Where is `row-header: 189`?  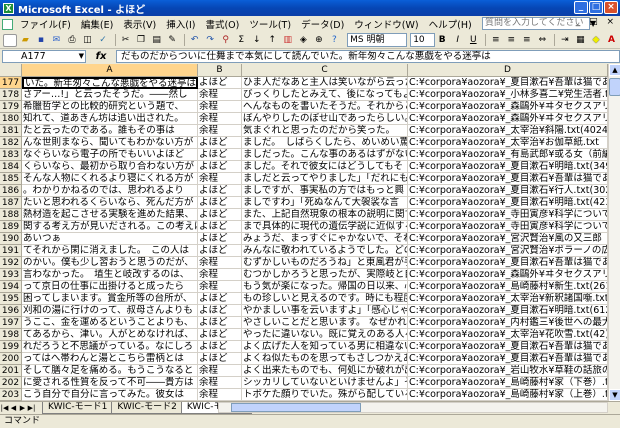
row-header: 189 is located at coordinates (11, 227).